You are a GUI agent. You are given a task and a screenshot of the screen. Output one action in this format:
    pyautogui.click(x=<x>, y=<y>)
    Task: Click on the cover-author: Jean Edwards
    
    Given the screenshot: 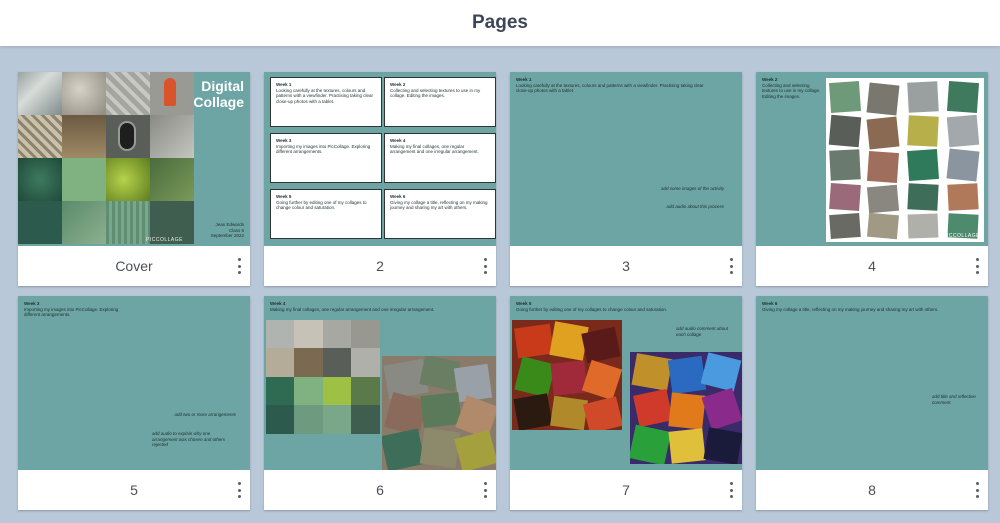 What is the action you would take?
    pyautogui.click(x=229, y=224)
    